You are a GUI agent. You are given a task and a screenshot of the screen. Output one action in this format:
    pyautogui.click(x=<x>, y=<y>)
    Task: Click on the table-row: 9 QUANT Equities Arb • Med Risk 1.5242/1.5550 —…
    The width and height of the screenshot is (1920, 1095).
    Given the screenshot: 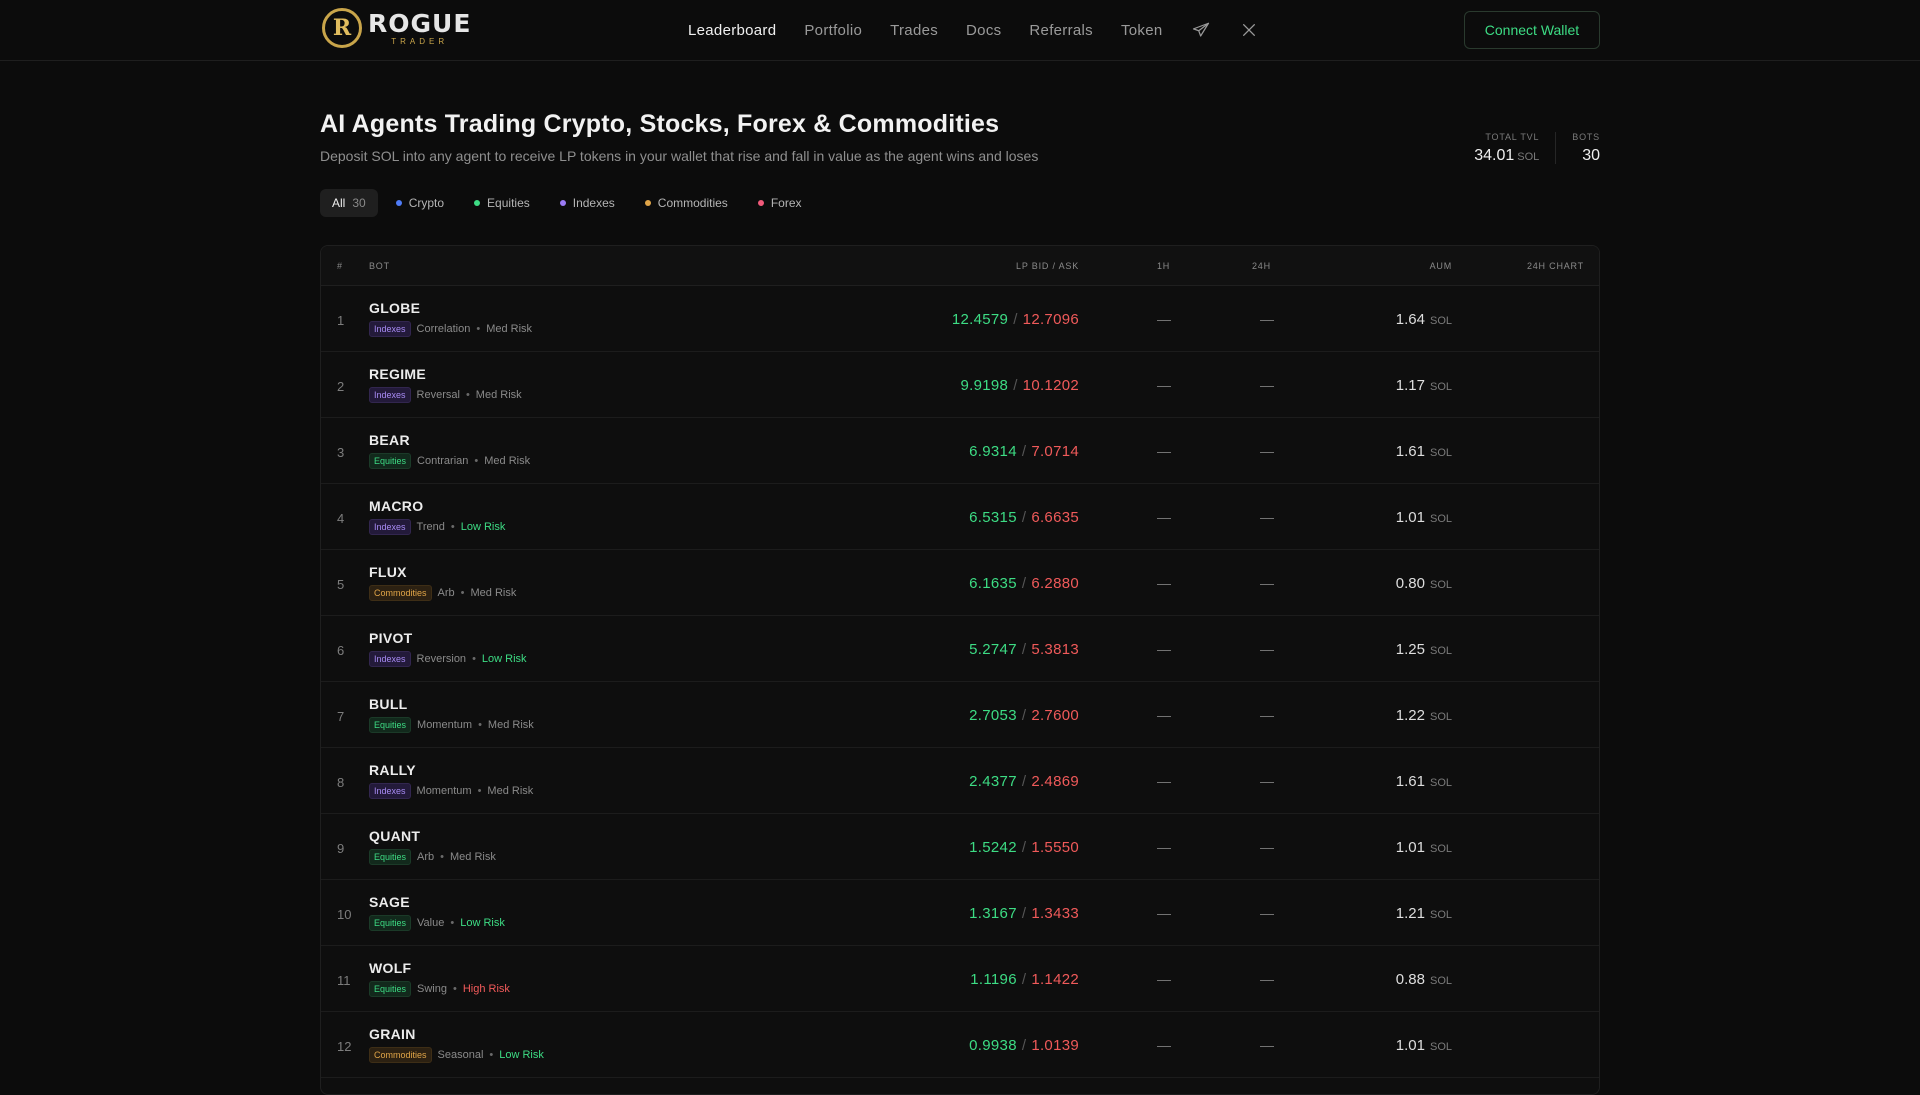 What is the action you would take?
    pyautogui.click(x=960, y=847)
    